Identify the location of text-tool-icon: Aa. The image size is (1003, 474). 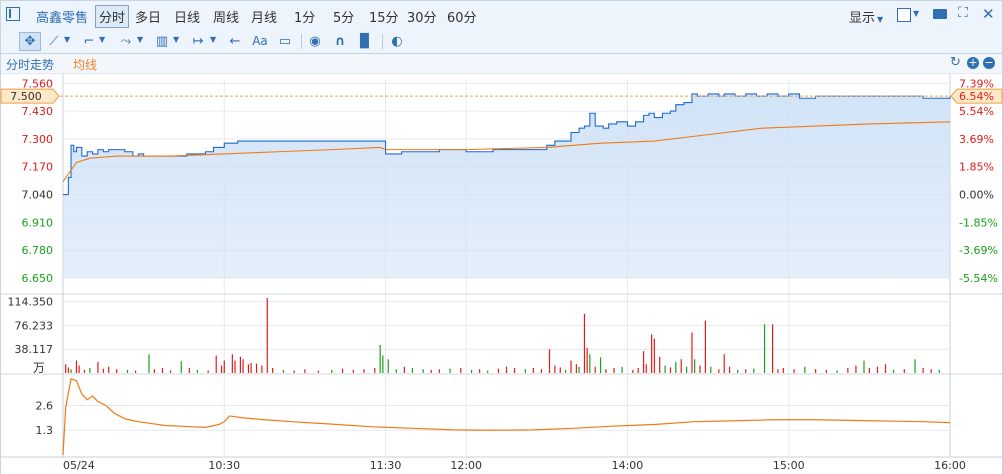
(260, 41).